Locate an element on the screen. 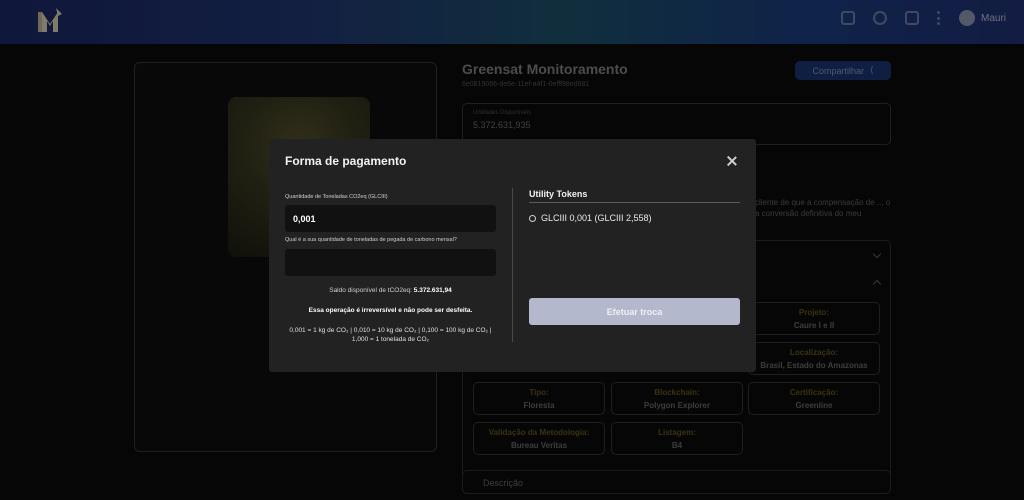  token-option: GLCIII 0,001 (GLCIII 2,558) is located at coordinates (590, 218).